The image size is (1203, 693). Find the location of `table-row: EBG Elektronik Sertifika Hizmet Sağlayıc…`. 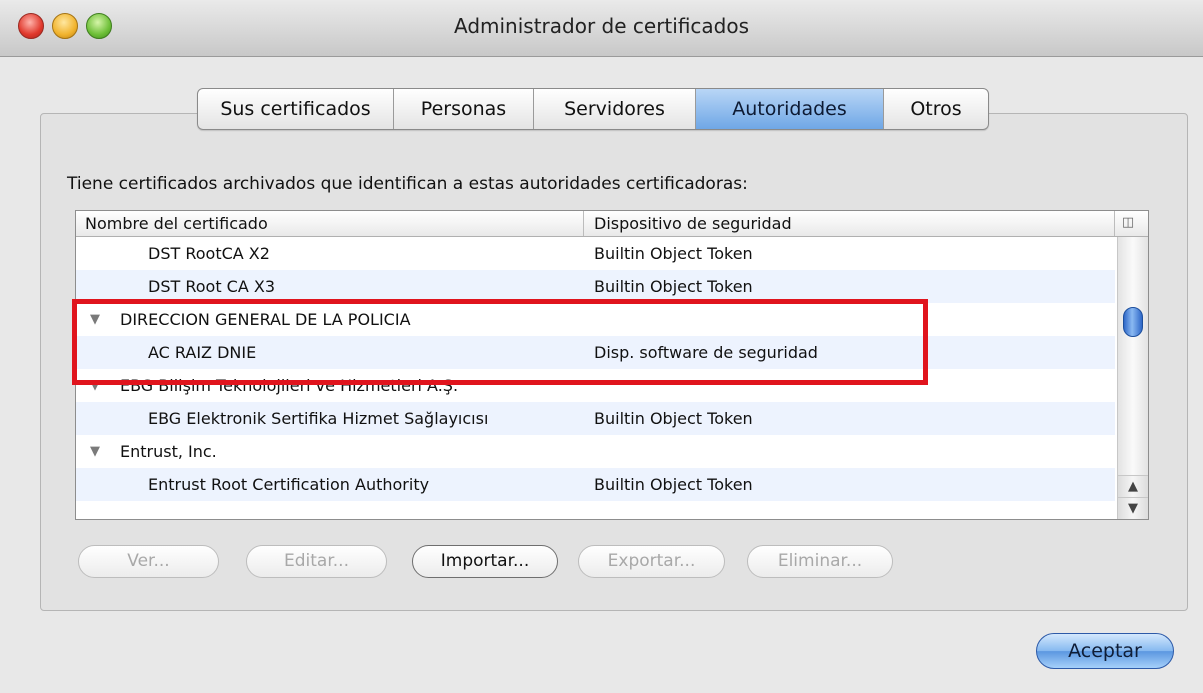

table-row: EBG Elektronik Sertifika Hizmet Sağlayıc… is located at coordinates (595, 418).